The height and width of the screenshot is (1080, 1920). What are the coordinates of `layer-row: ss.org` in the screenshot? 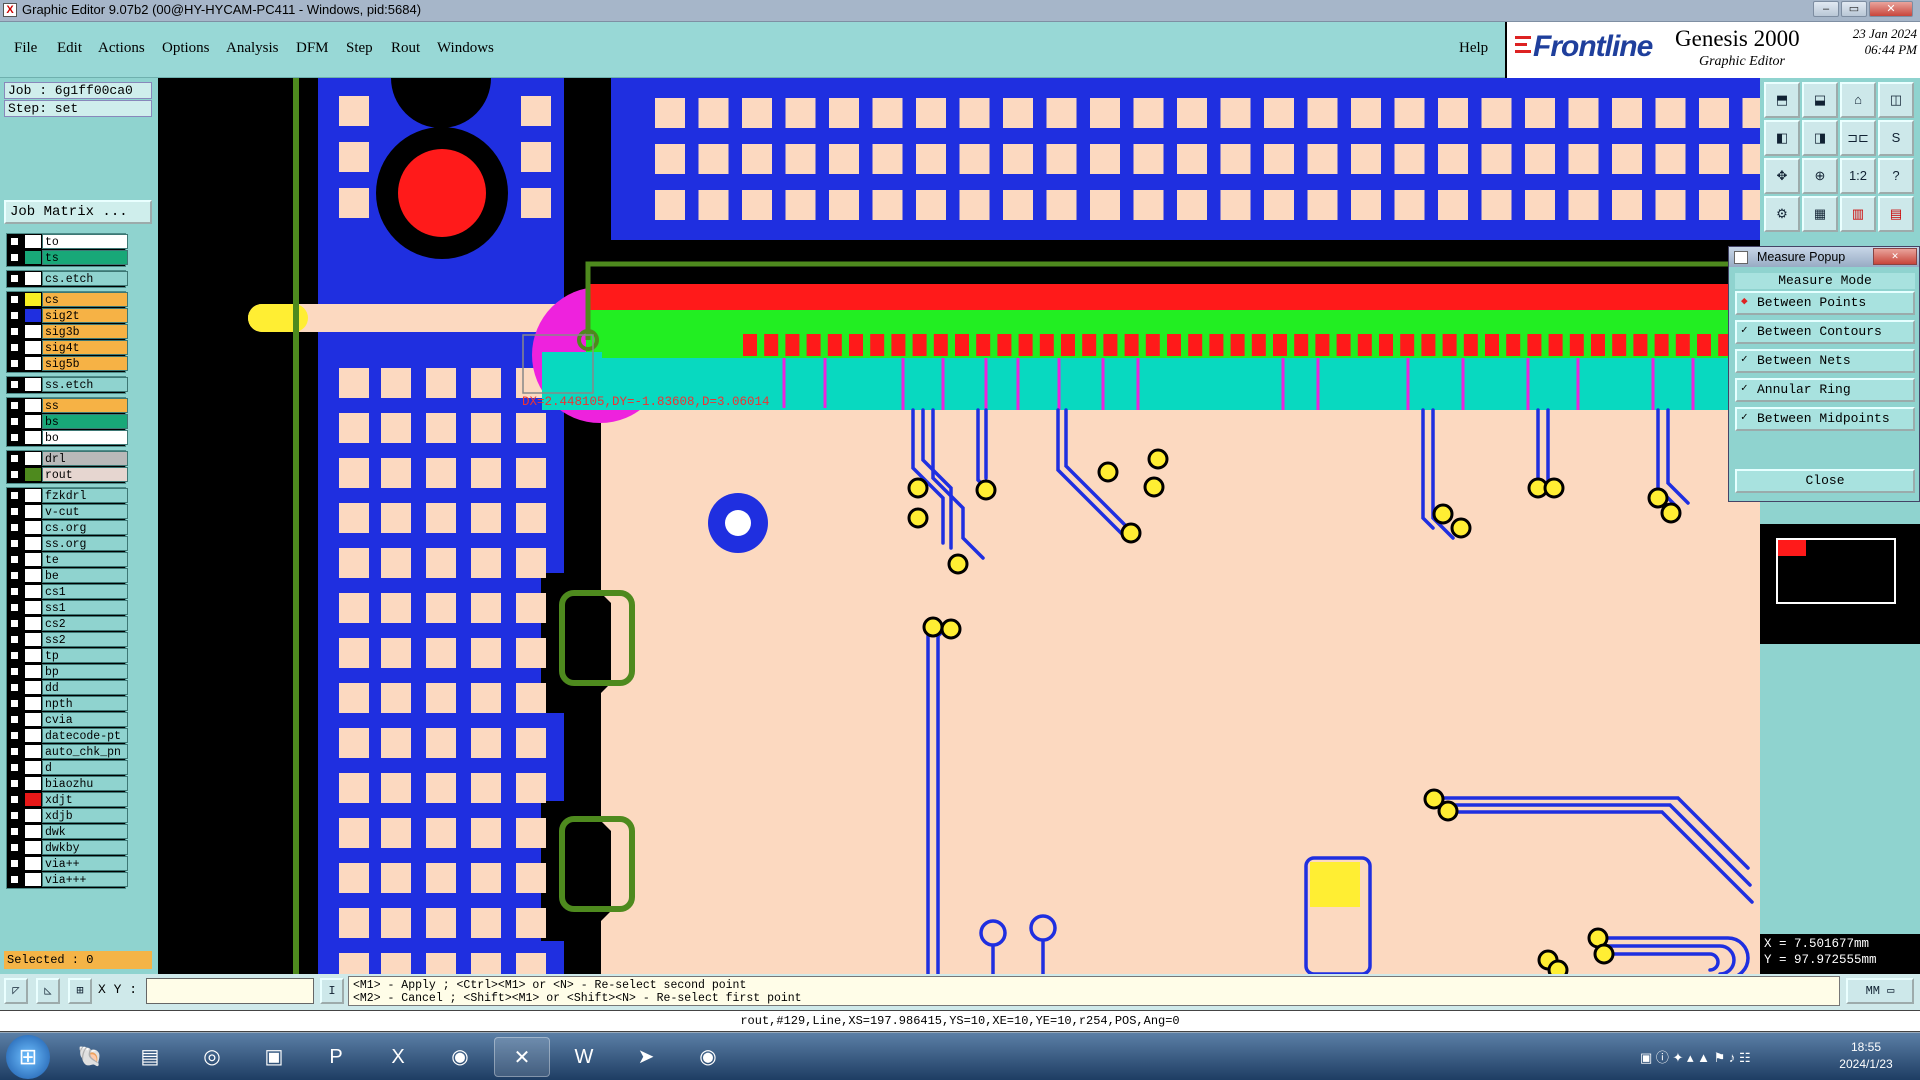 It's located at (67, 543).